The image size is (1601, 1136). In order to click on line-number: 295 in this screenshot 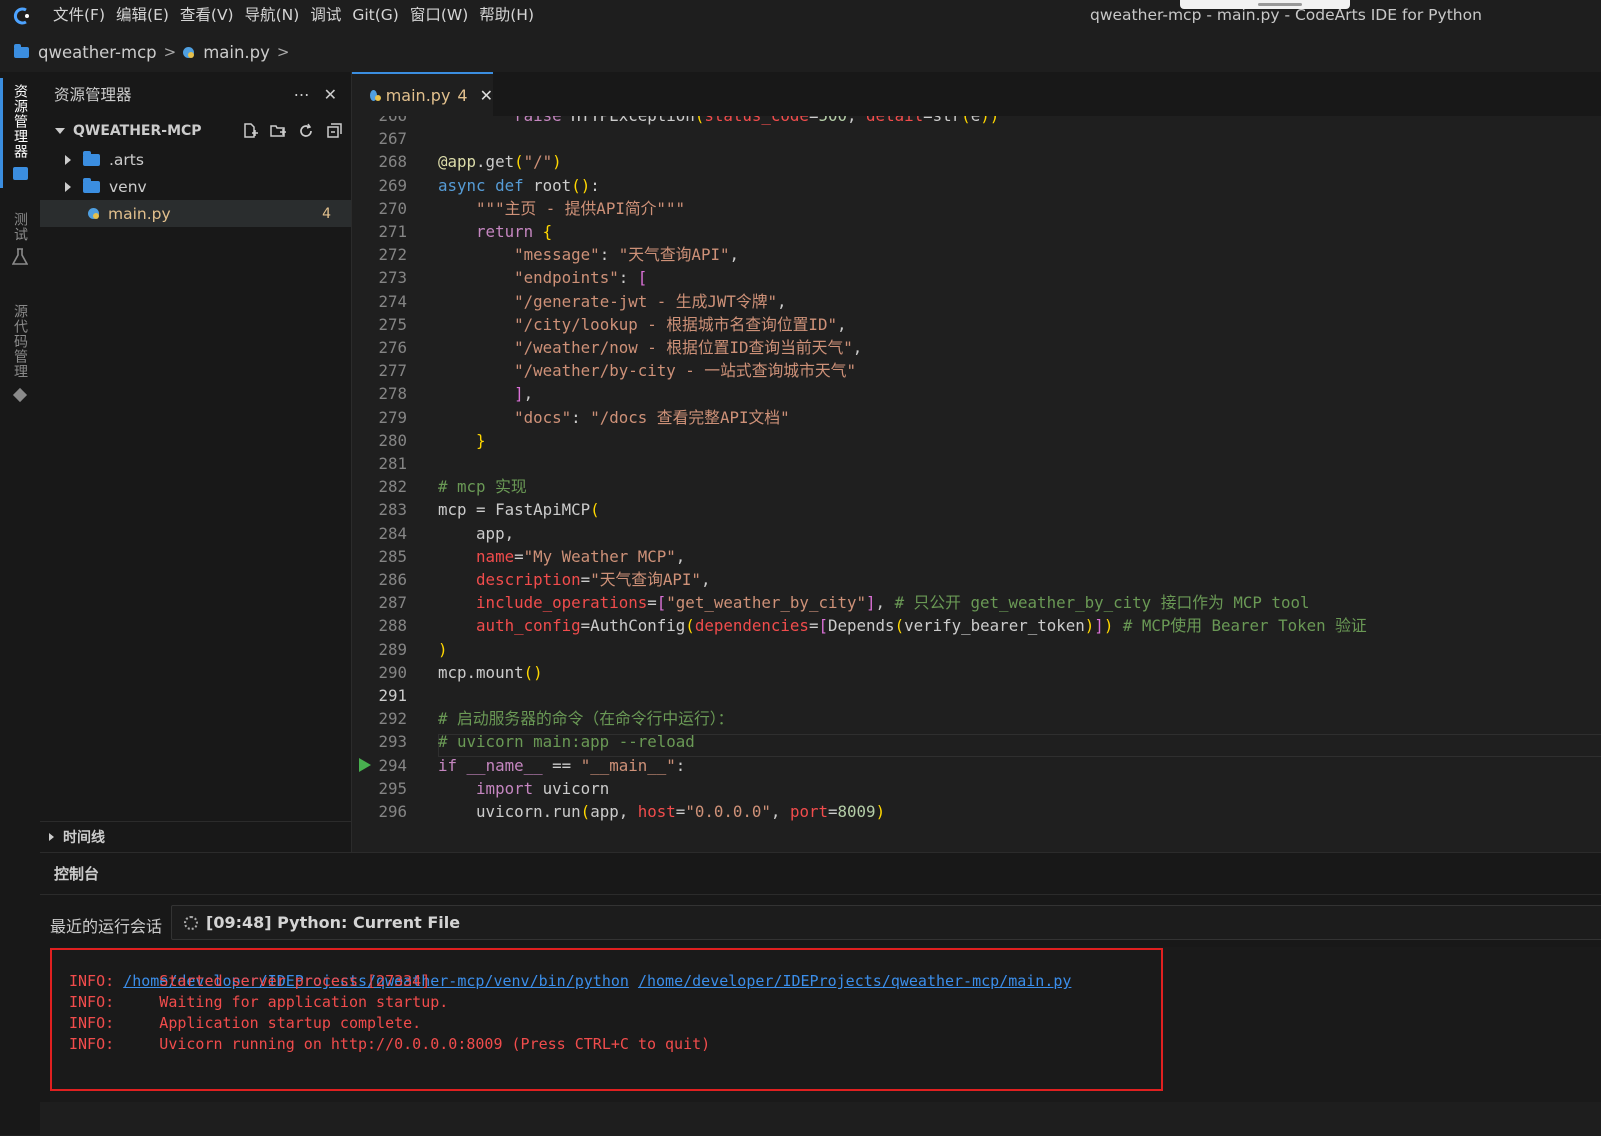, I will do `click(392, 788)`.